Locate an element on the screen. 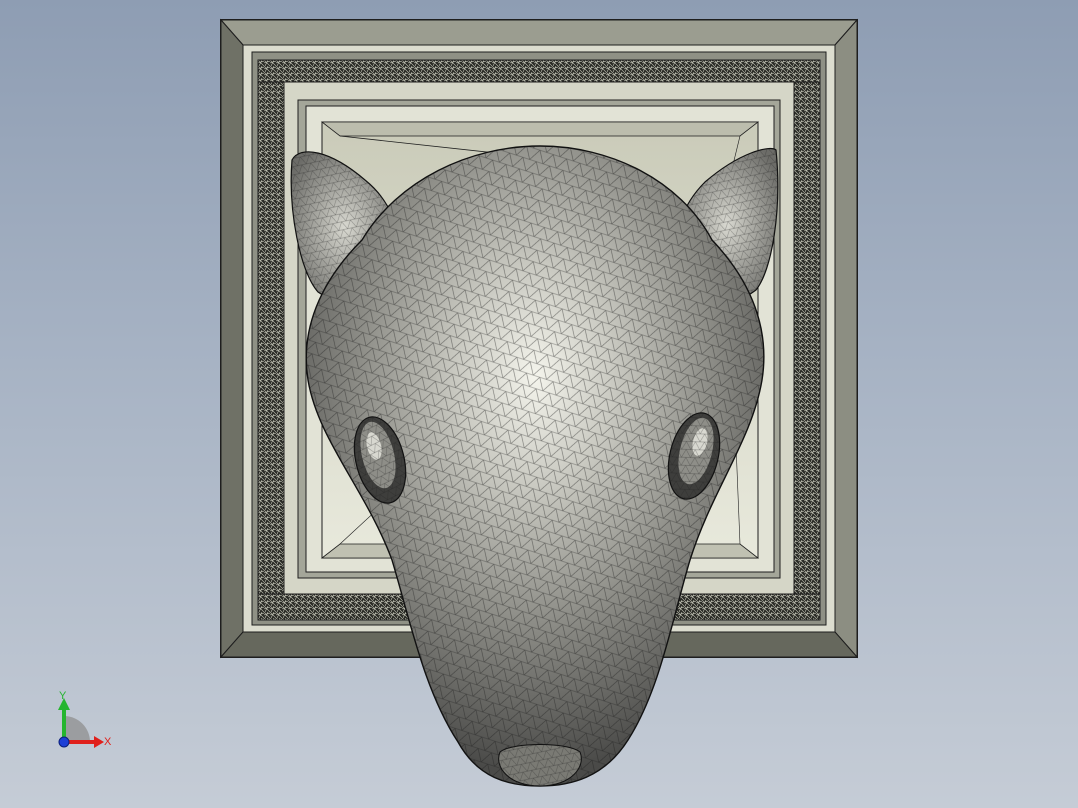 The image size is (1078, 808). triad-y-label: Y is located at coordinates (63, 696).